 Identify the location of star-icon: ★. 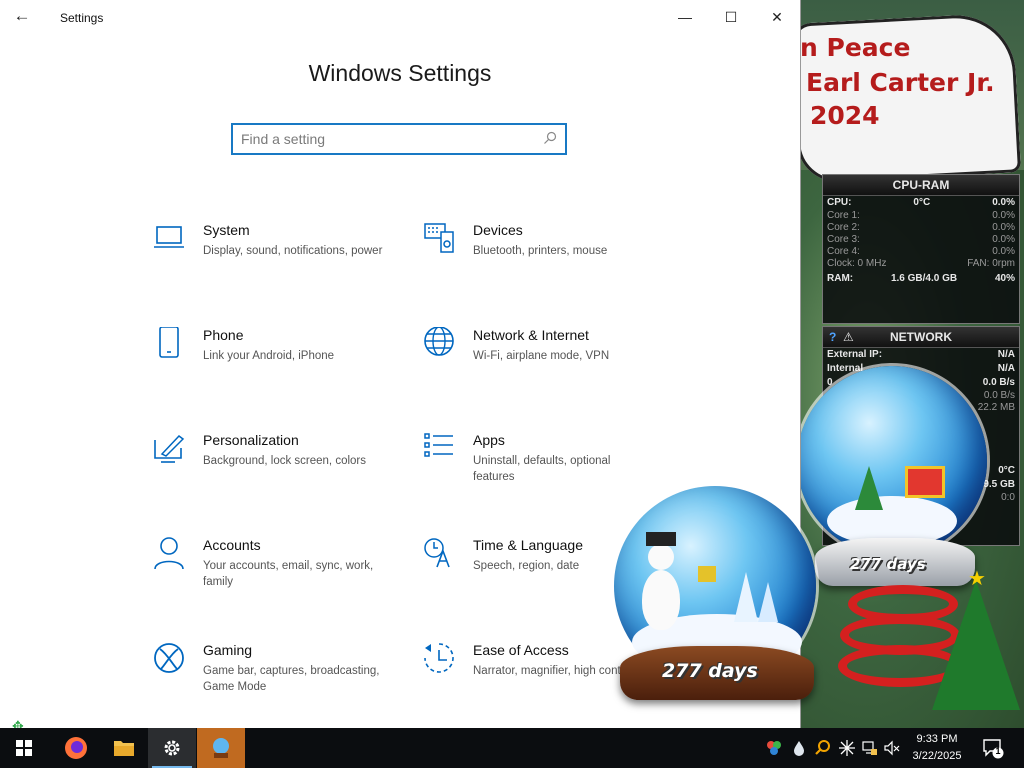
(977, 579).